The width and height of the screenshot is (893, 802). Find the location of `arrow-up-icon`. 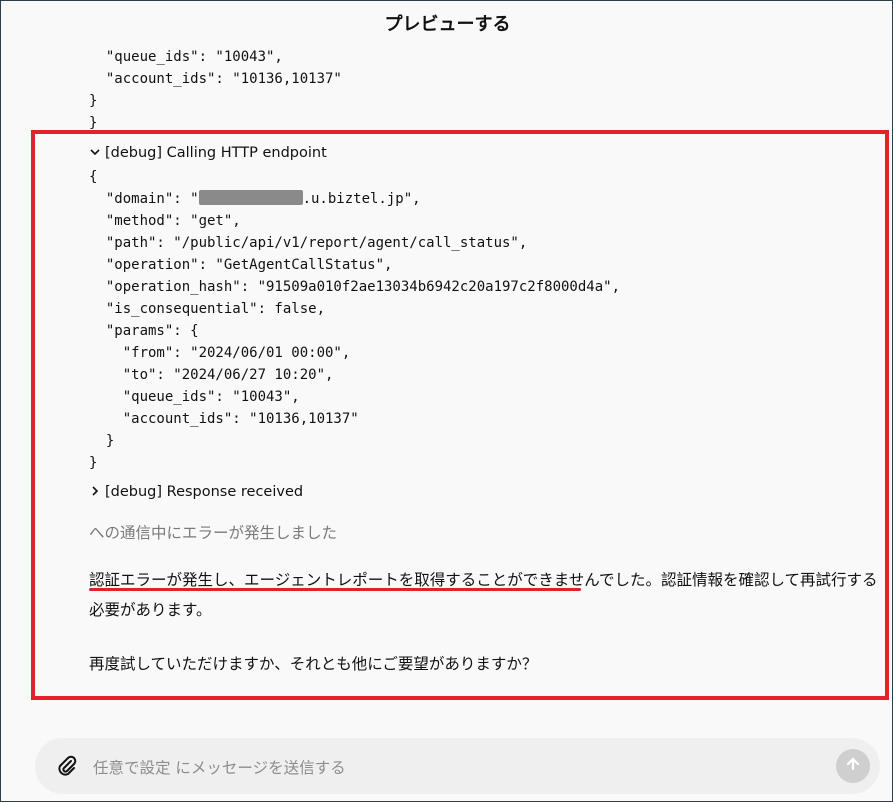

arrow-up-icon is located at coordinates (853, 766).